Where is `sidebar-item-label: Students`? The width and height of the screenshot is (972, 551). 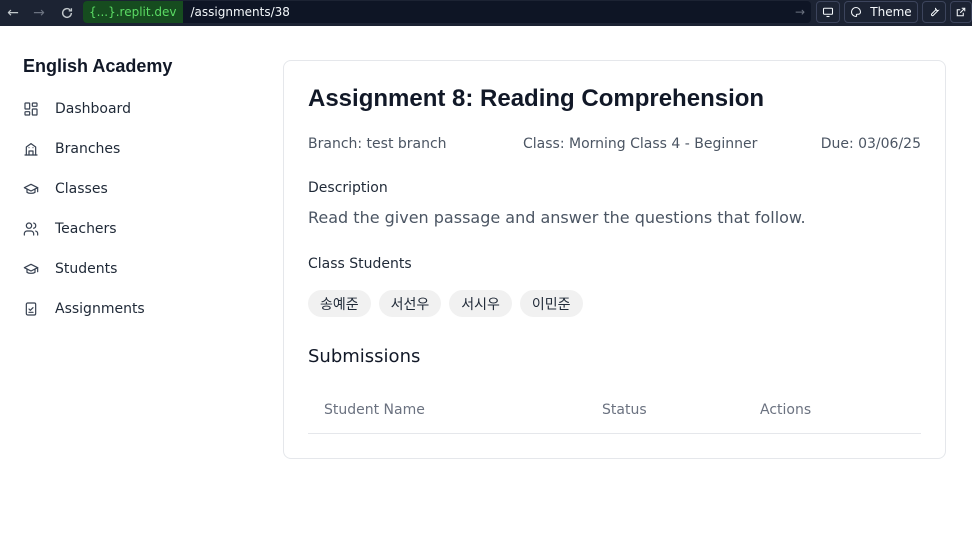
sidebar-item-label: Students is located at coordinates (86, 269).